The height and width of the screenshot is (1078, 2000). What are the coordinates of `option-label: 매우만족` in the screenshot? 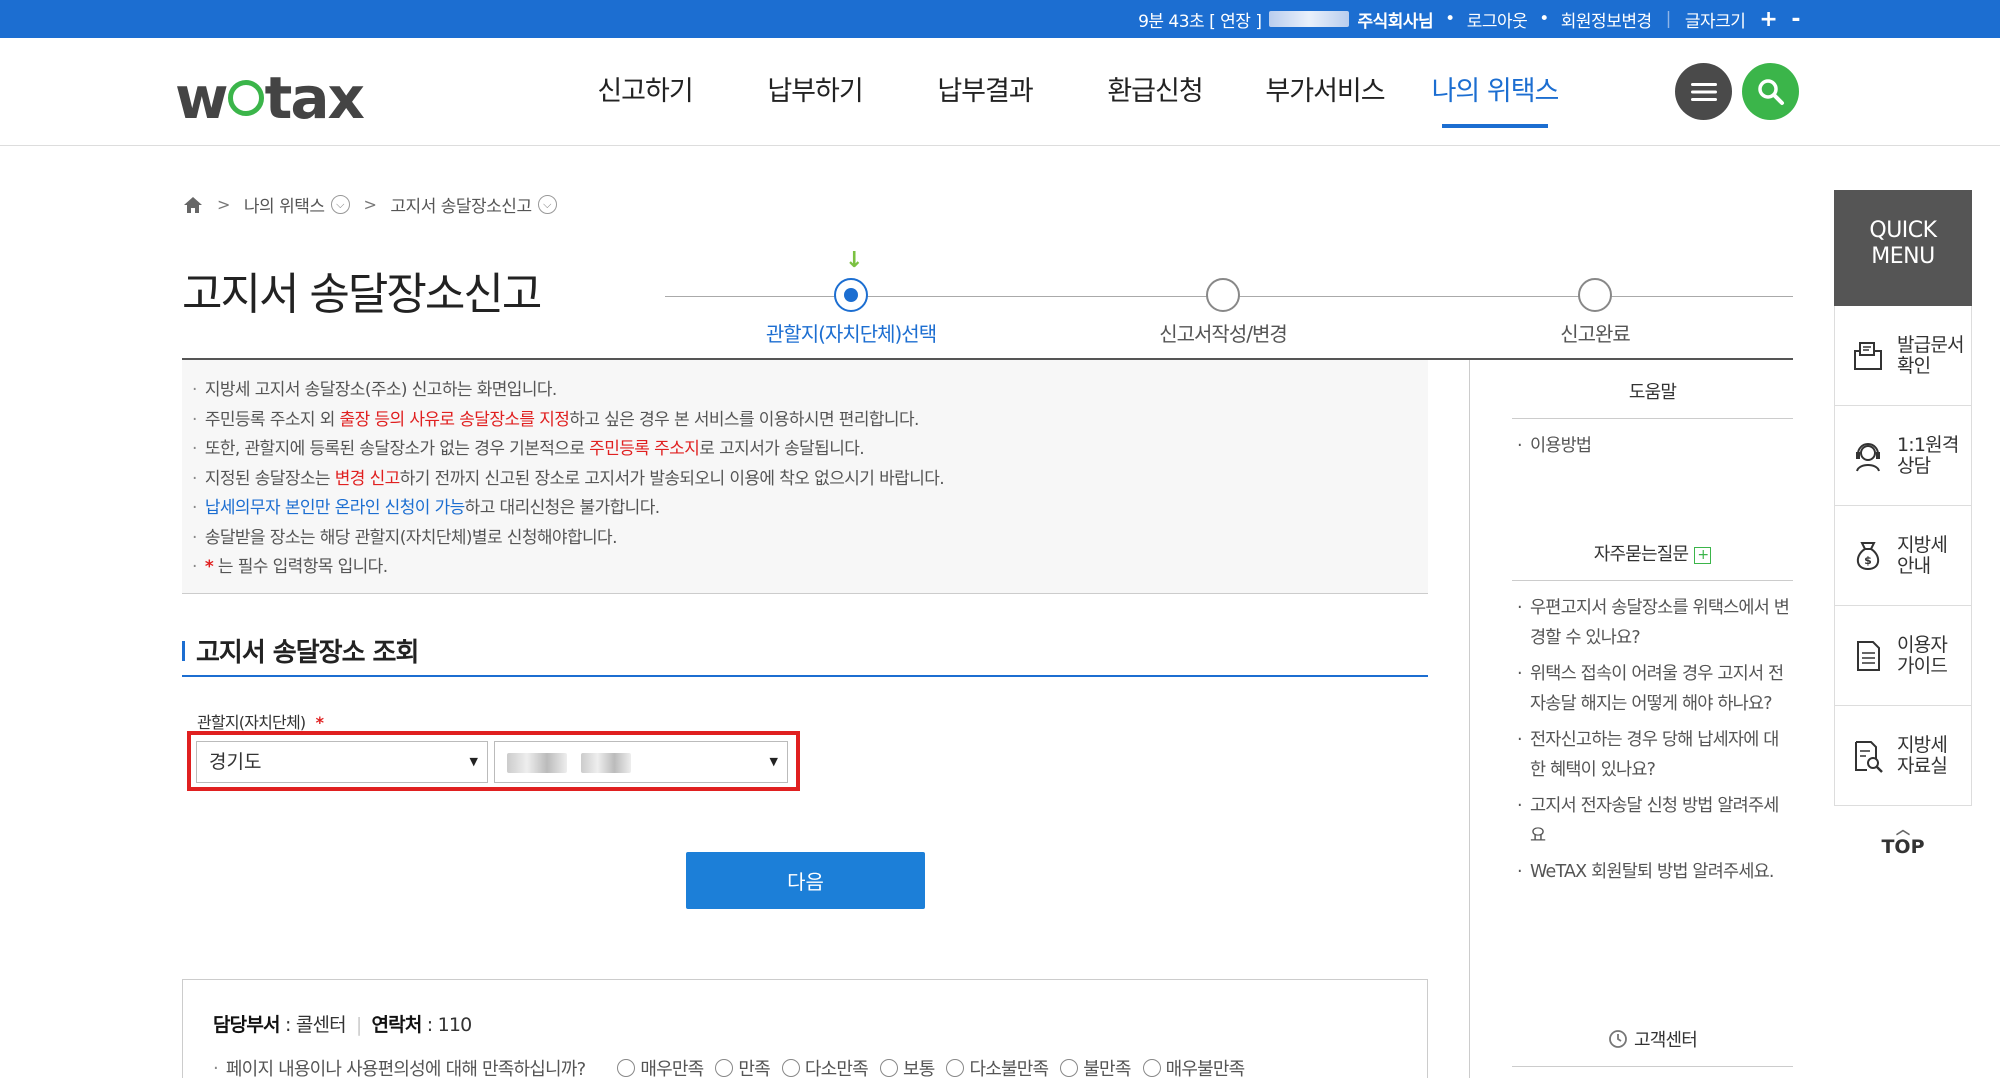 It's located at (672, 1068).